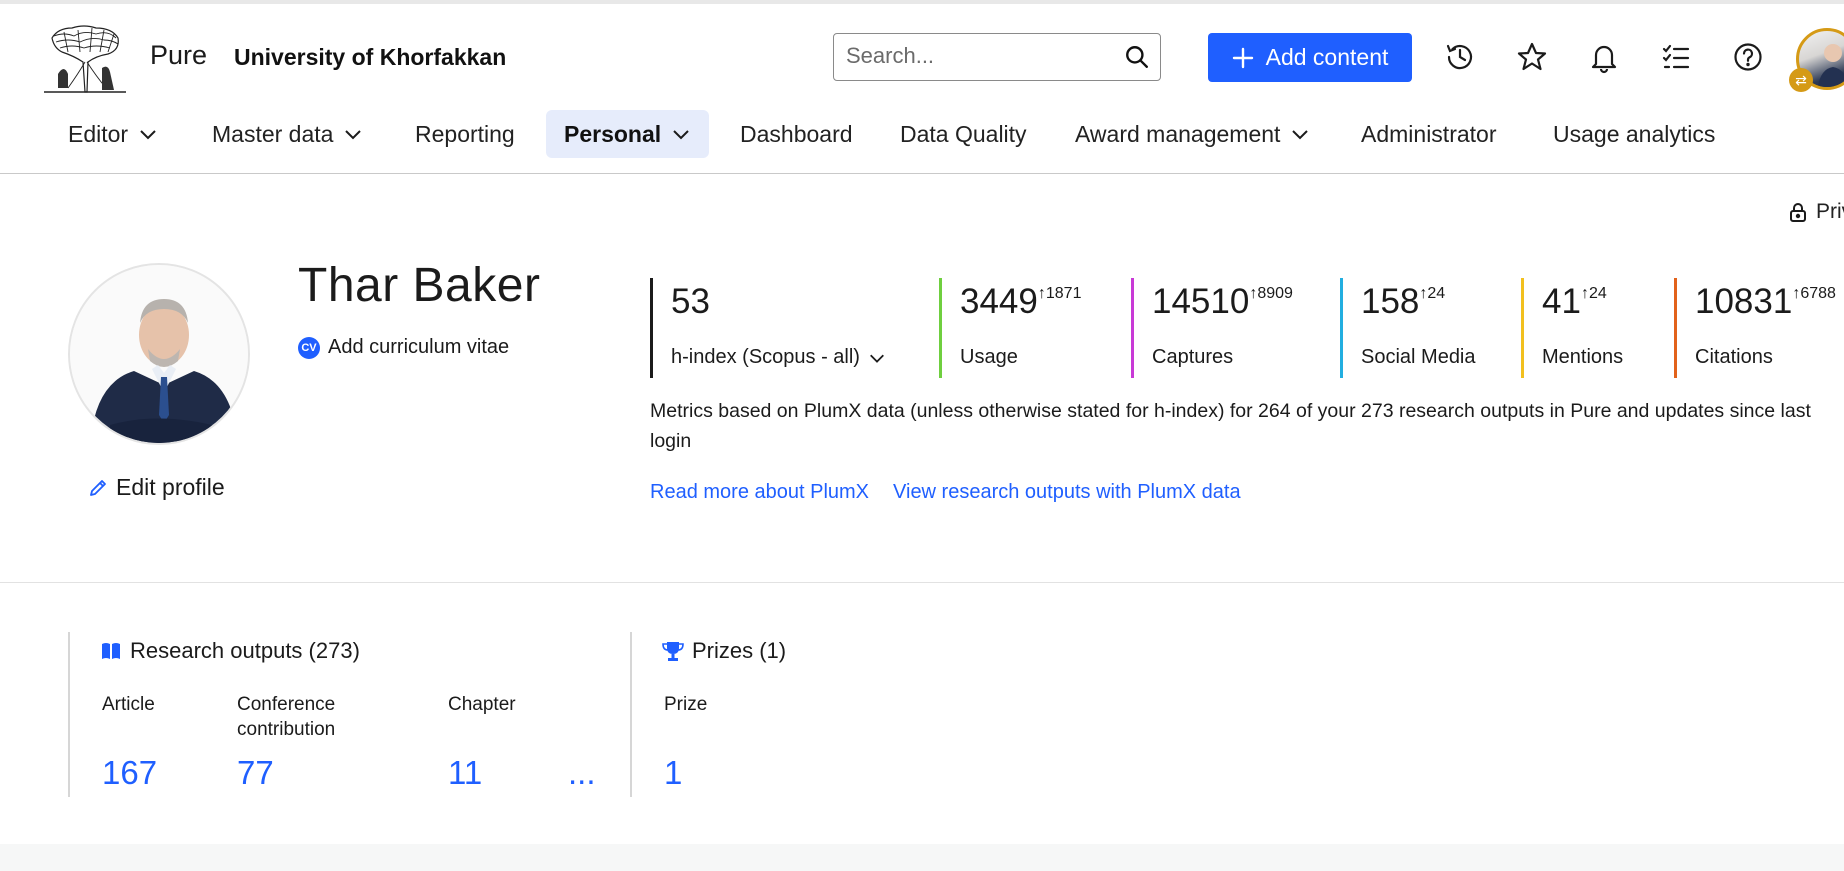 Image resolution: width=1844 pixels, height=871 pixels. What do you see at coordinates (922, 857) in the screenshot?
I see `footer-band` at bounding box center [922, 857].